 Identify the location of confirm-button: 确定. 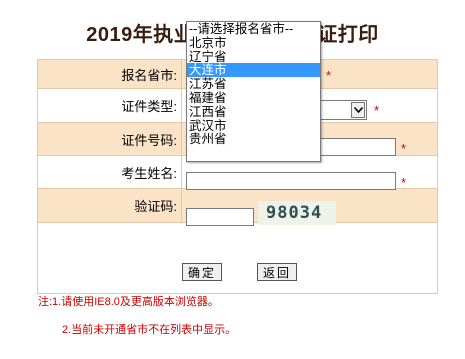
(202, 272).